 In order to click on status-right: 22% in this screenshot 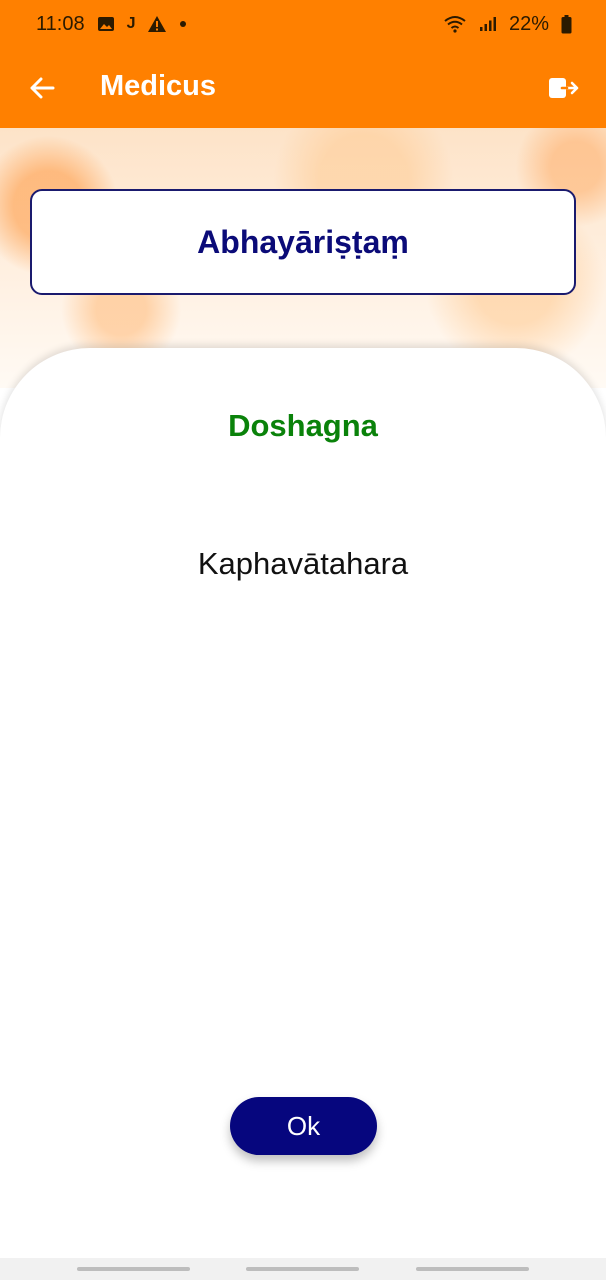, I will do `click(507, 24)`.